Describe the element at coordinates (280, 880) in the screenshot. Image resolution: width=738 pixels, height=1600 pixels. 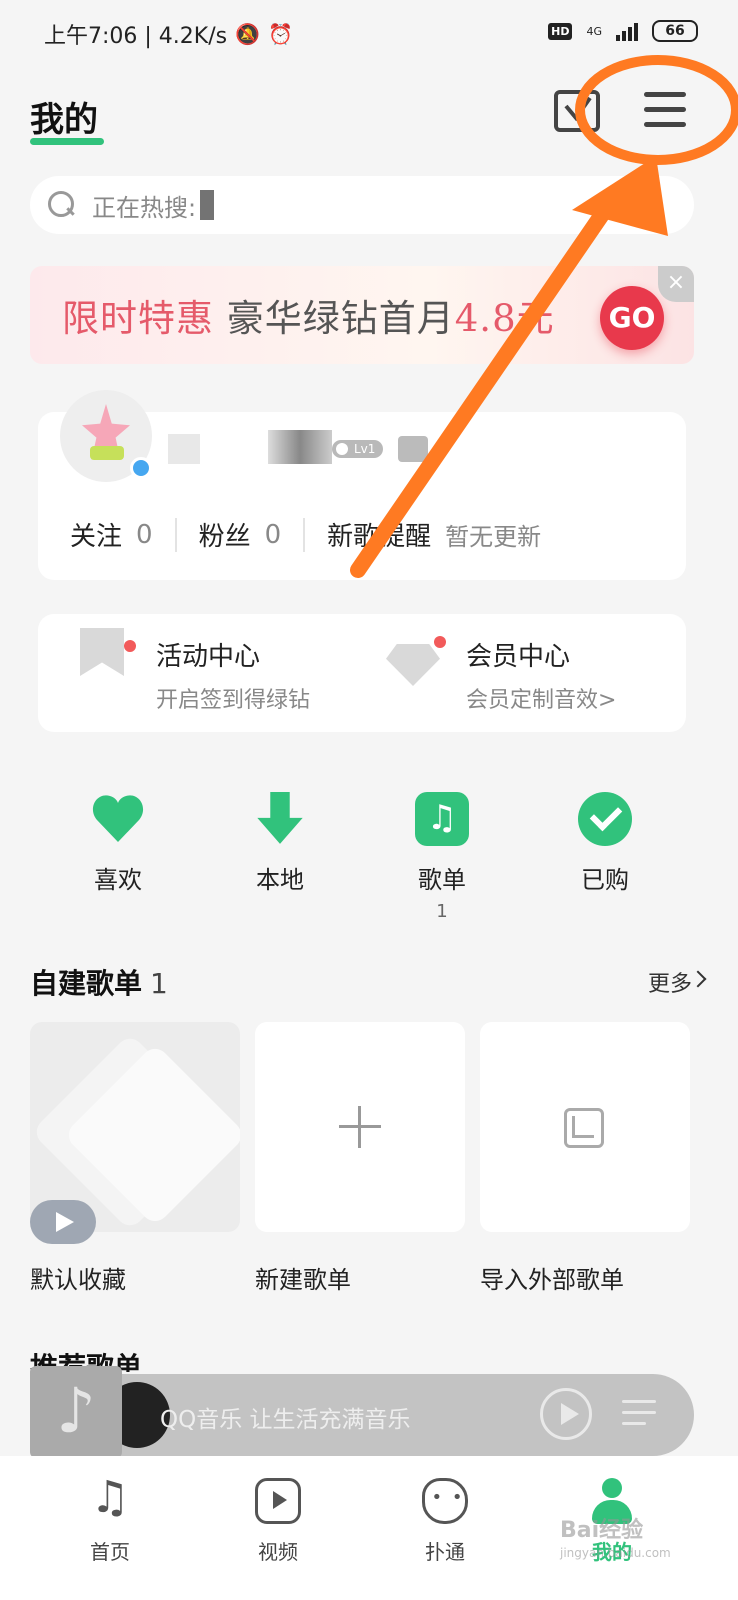
I see `shortcut-label: 本地` at that location.